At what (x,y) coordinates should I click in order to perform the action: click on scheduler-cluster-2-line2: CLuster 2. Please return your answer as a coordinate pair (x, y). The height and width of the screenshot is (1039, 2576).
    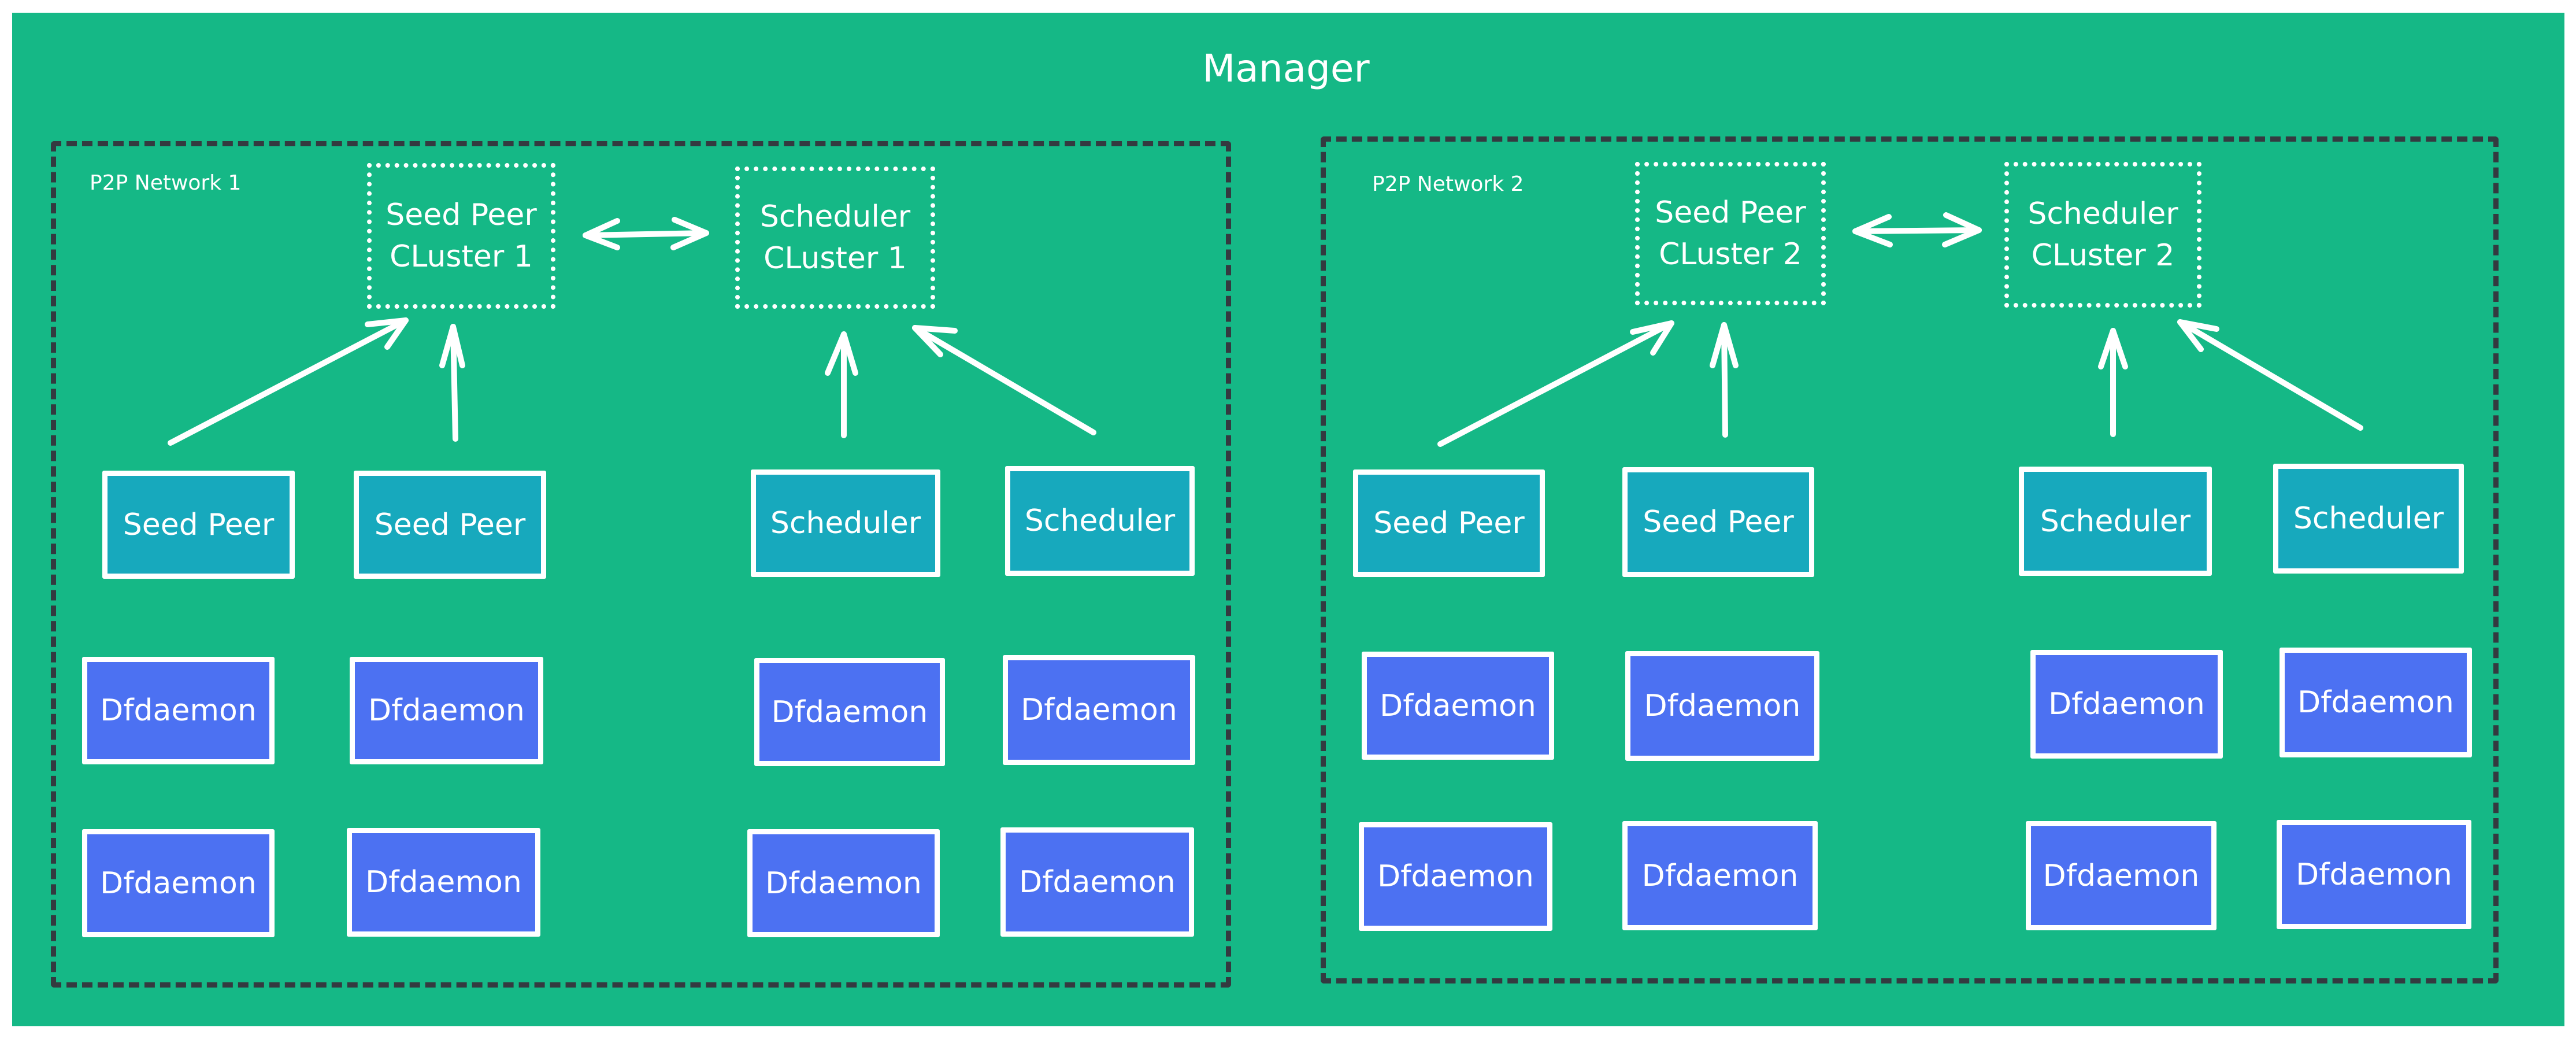
    Looking at the image, I should click on (2103, 255).